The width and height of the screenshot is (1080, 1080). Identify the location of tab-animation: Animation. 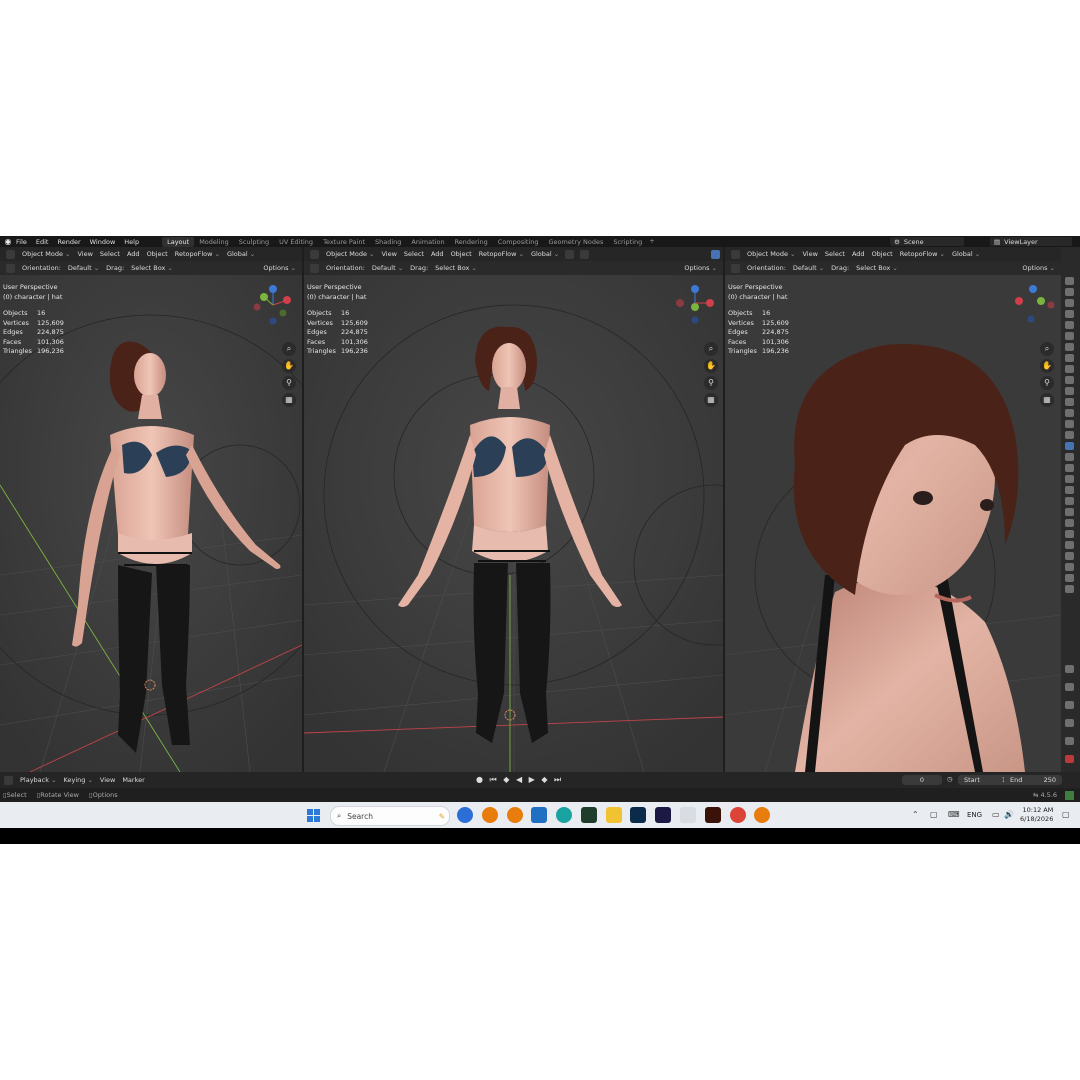
(427, 242).